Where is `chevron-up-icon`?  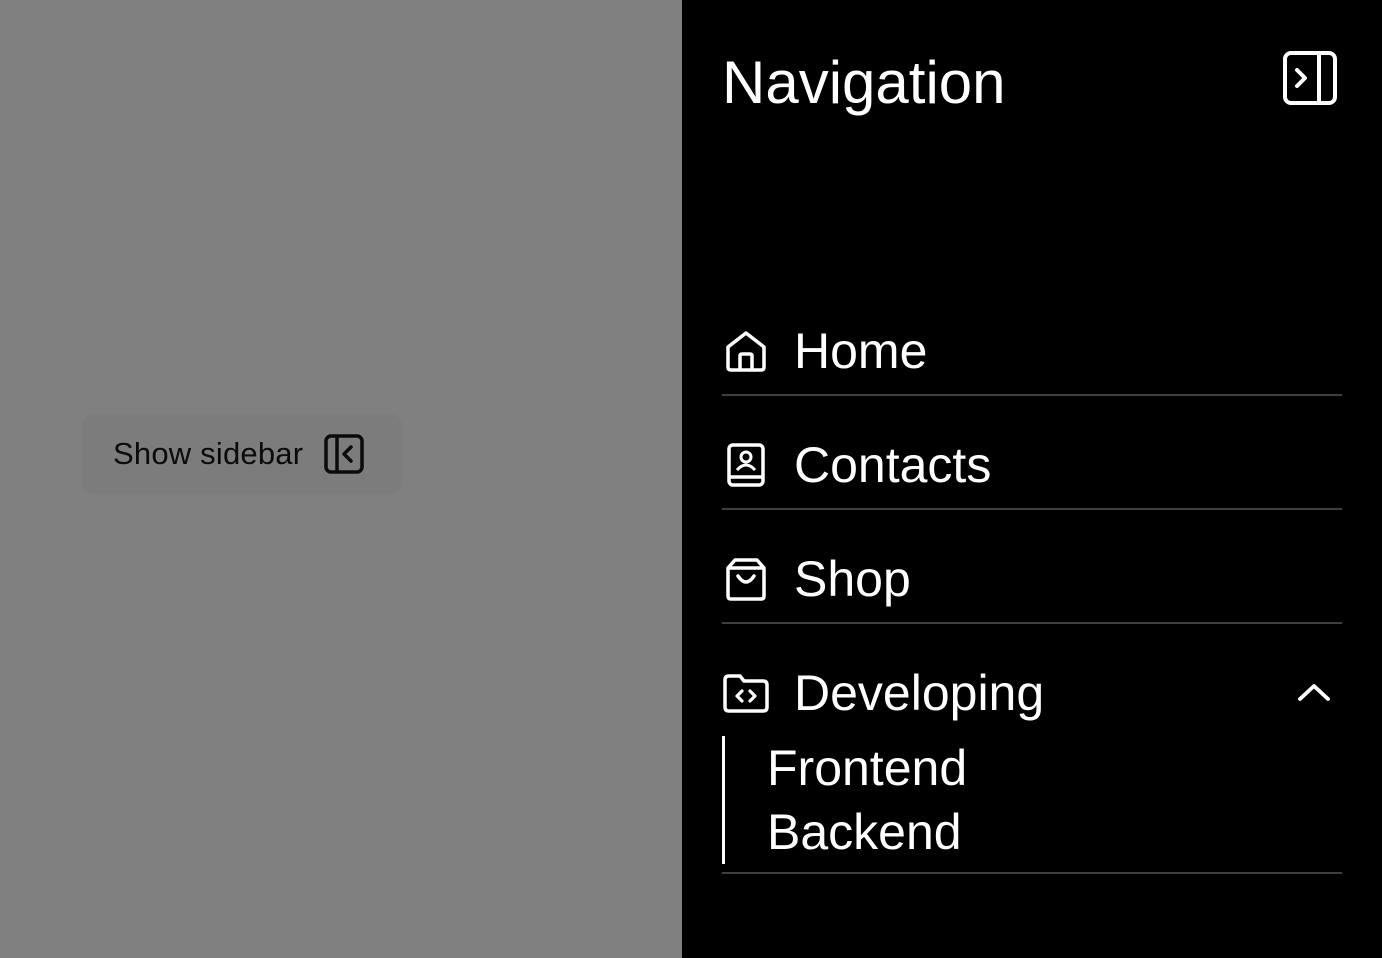
chevron-up-icon is located at coordinates (1314, 692).